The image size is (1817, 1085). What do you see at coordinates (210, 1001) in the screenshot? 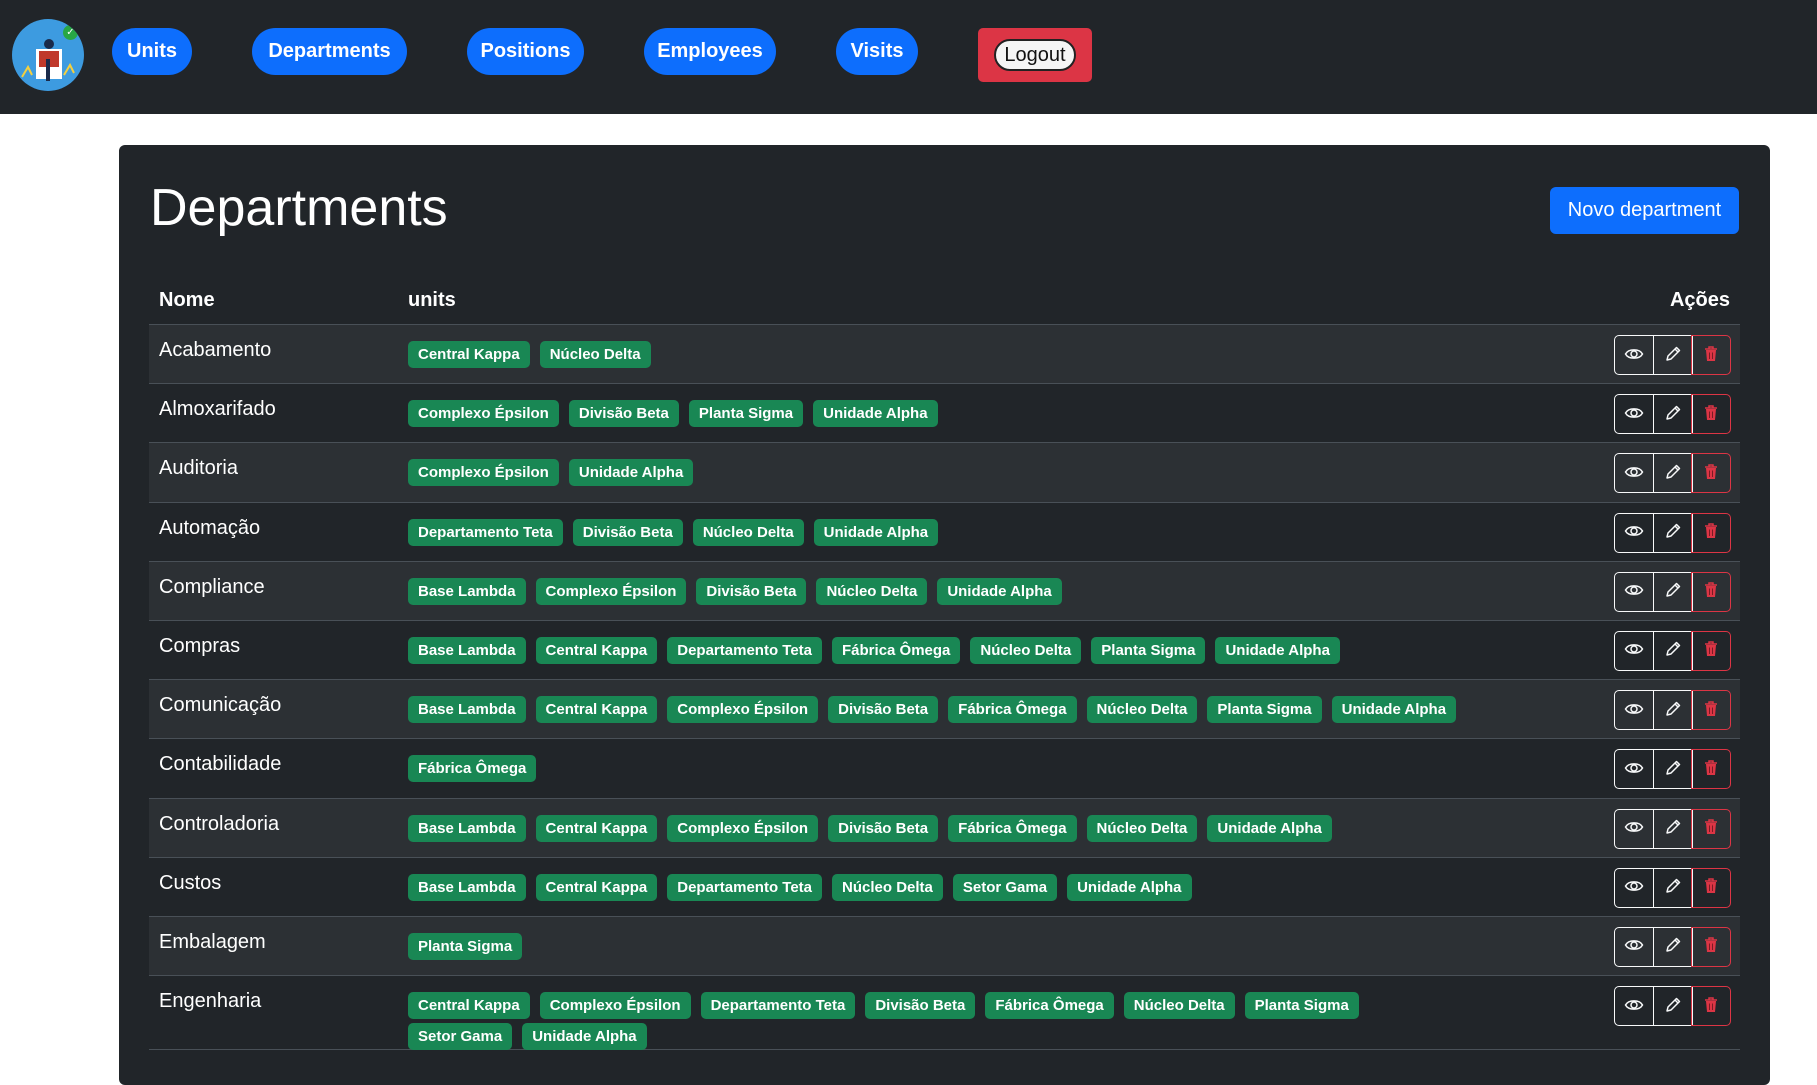
I see `department-name: Engenharia` at bounding box center [210, 1001].